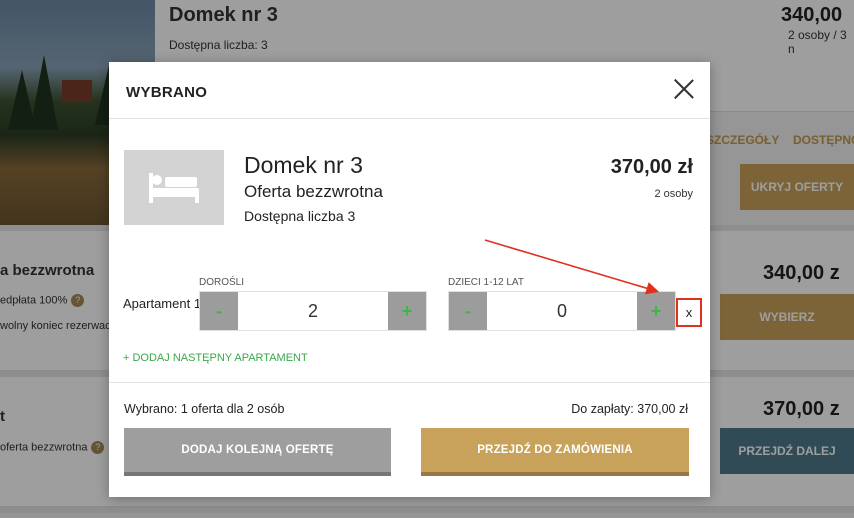 This screenshot has height=518, width=854. Describe the element at coordinates (300, 216) in the screenshot. I see `room-availability: Dostępna liczba 3` at that location.